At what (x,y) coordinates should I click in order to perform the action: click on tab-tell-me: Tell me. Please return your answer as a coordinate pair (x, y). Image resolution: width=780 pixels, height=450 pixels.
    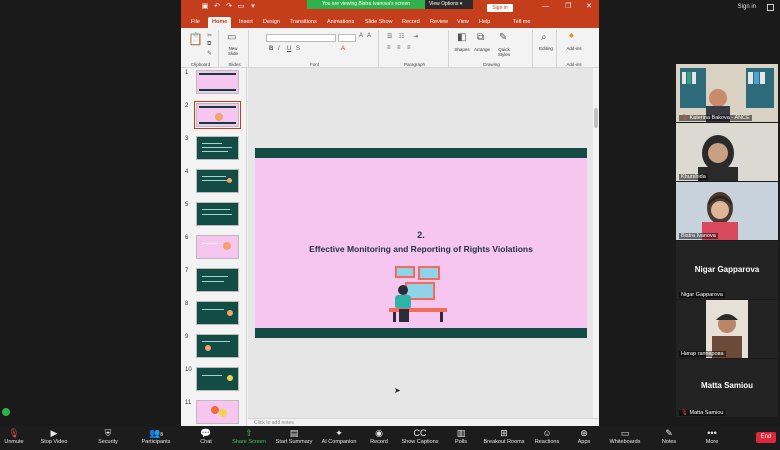
    Looking at the image, I should click on (521, 22).